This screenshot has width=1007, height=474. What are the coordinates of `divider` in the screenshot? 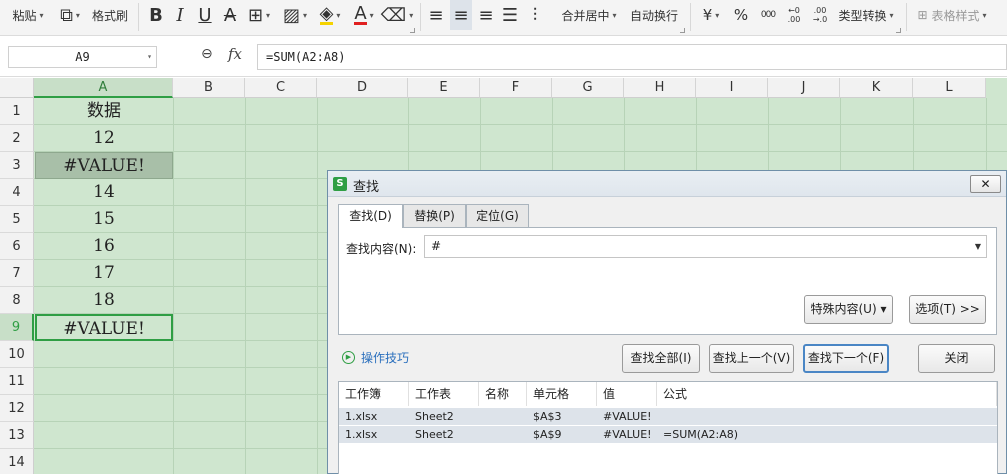 It's located at (420, 17).